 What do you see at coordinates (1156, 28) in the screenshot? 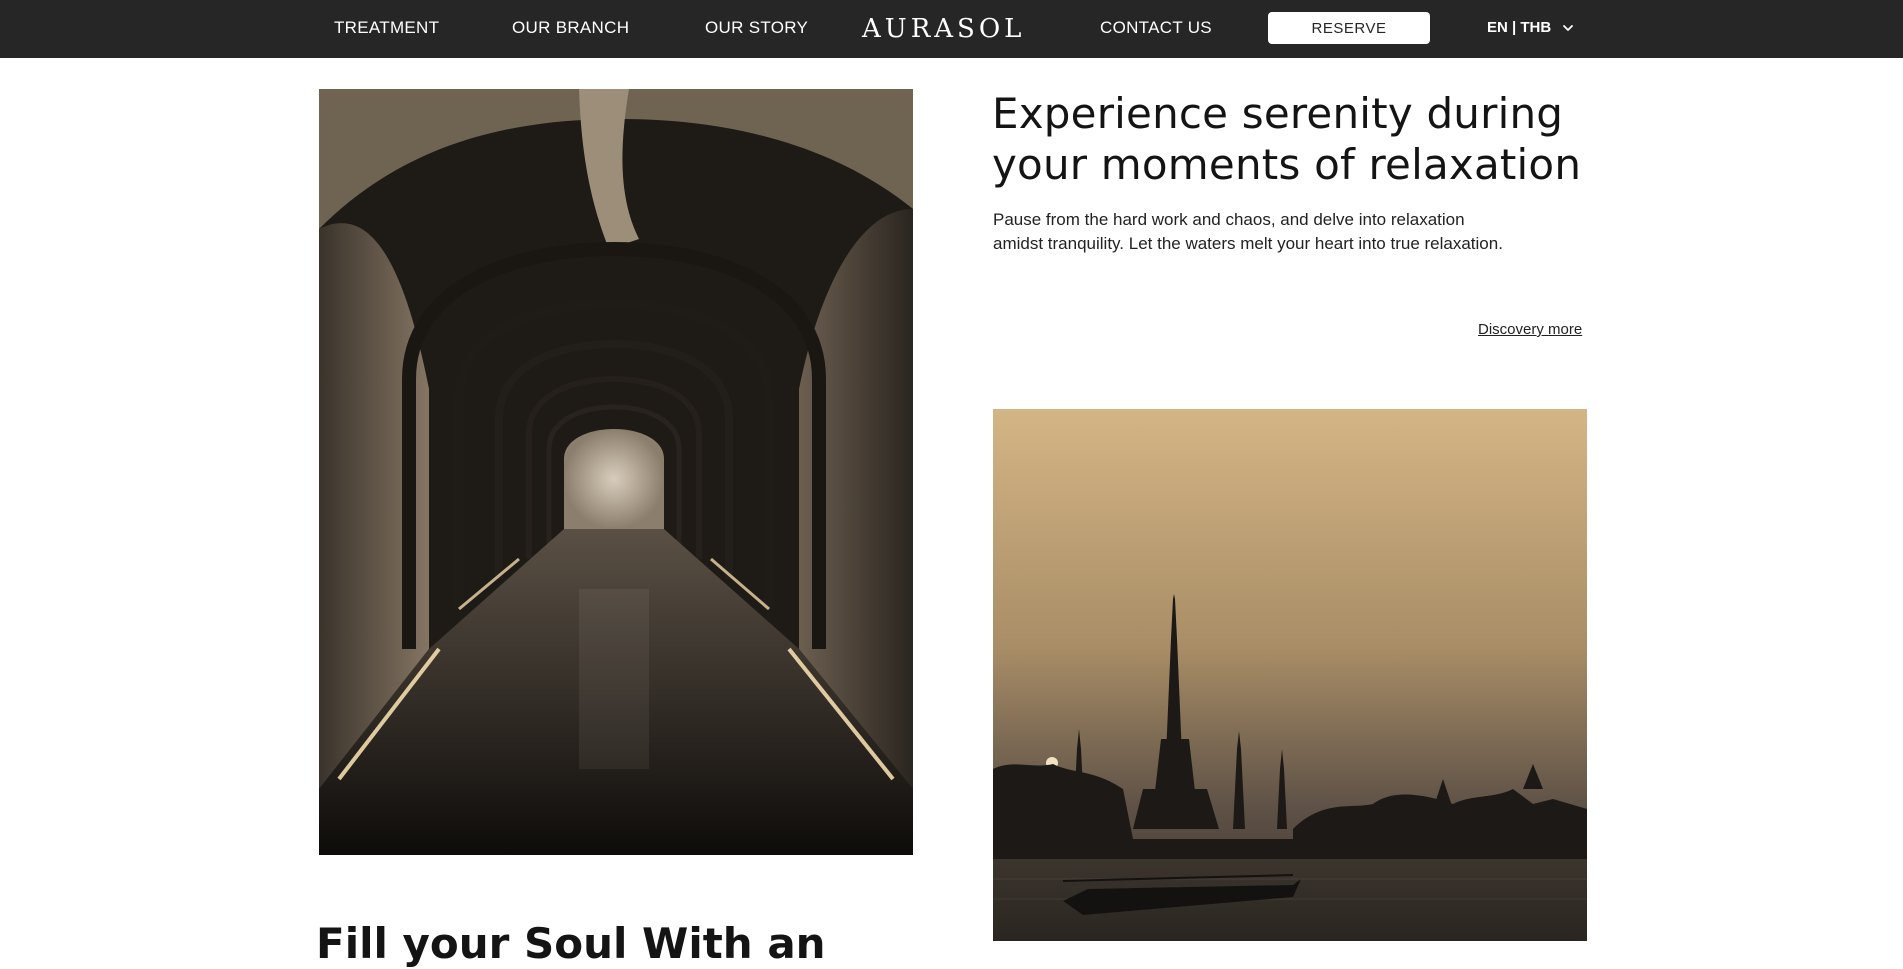
I see `nav-link-contact-us: CONTACT US` at bounding box center [1156, 28].